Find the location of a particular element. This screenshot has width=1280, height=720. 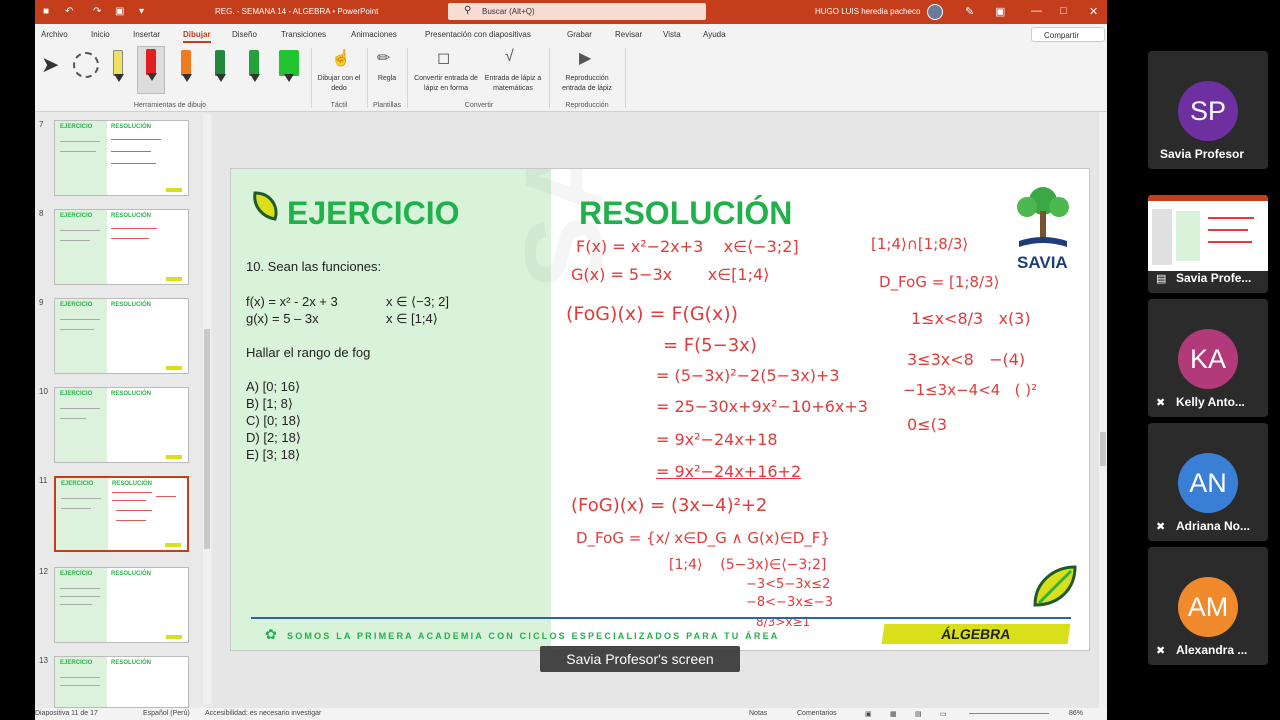

ink-replay-button: Reproducción entrada de lápiz is located at coordinates (587, 84).